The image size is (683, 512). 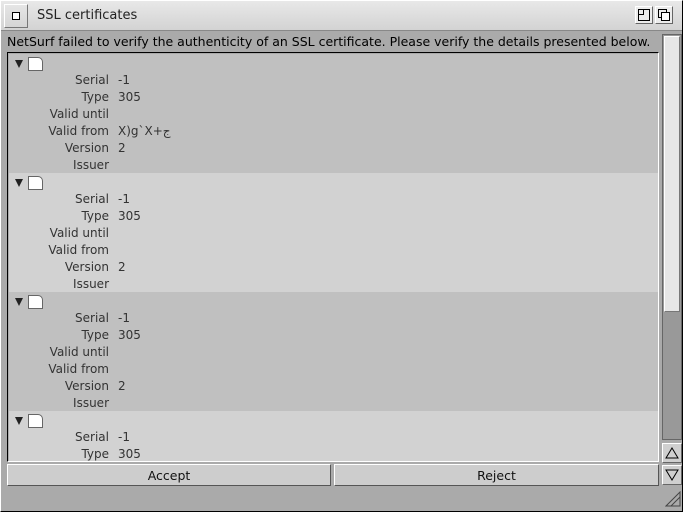 What do you see at coordinates (144, 131) in the screenshot?
I see `field-value: X)g`X+ج` at bounding box center [144, 131].